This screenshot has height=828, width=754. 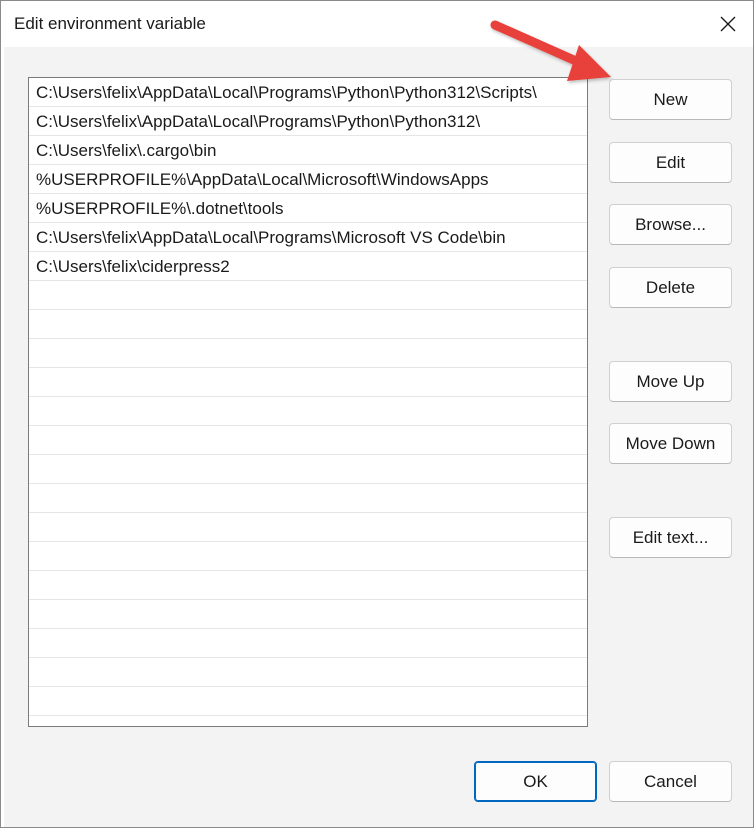 What do you see at coordinates (670, 443) in the screenshot?
I see `move-down-button: Move Down` at bounding box center [670, 443].